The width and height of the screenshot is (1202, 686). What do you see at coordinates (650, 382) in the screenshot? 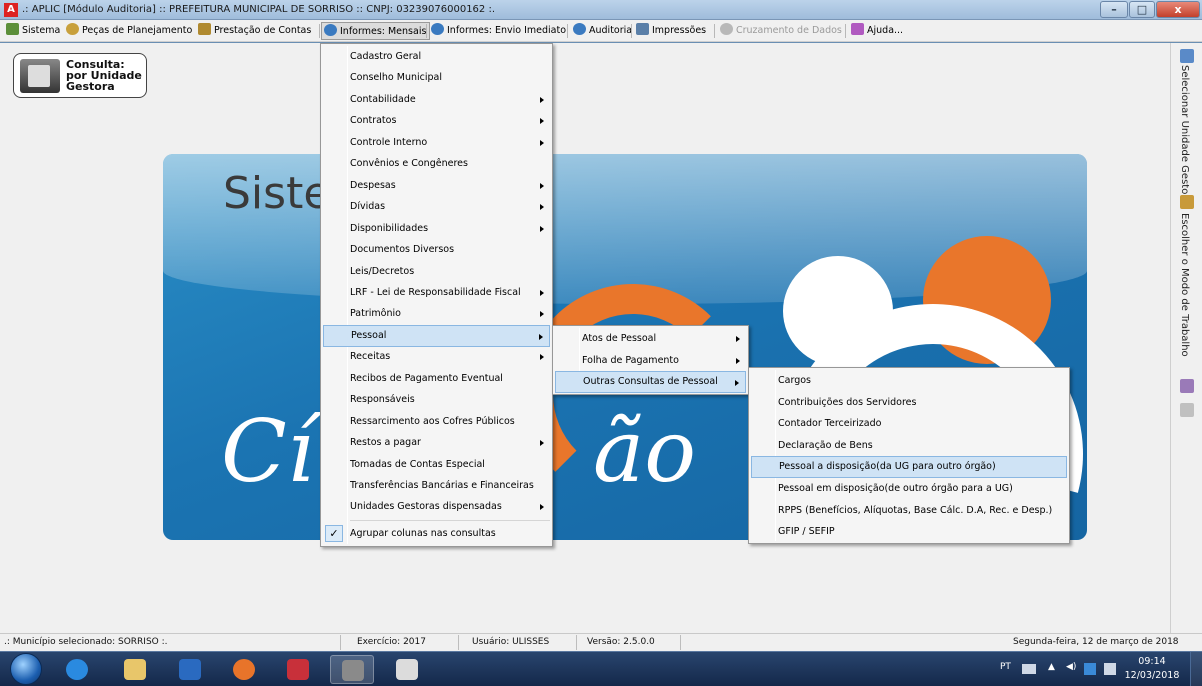
I see `submenu-item-outras-consultas-de-pessoal: Outras Consultas de Pessoal` at bounding box center [650, 382].